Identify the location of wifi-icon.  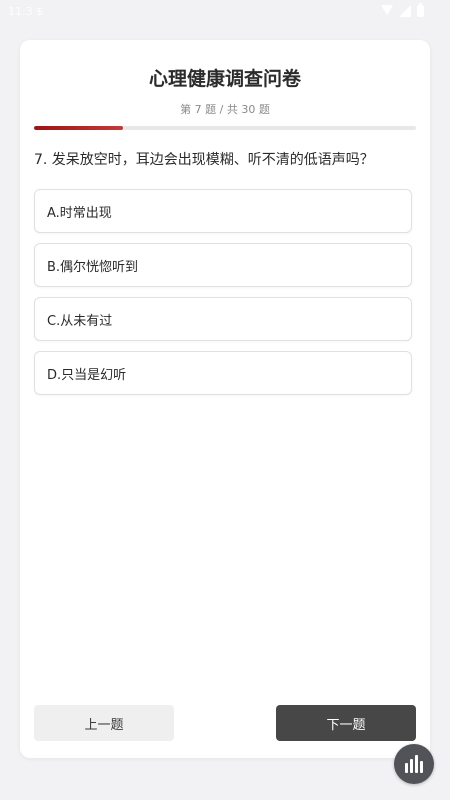
(387, 11).